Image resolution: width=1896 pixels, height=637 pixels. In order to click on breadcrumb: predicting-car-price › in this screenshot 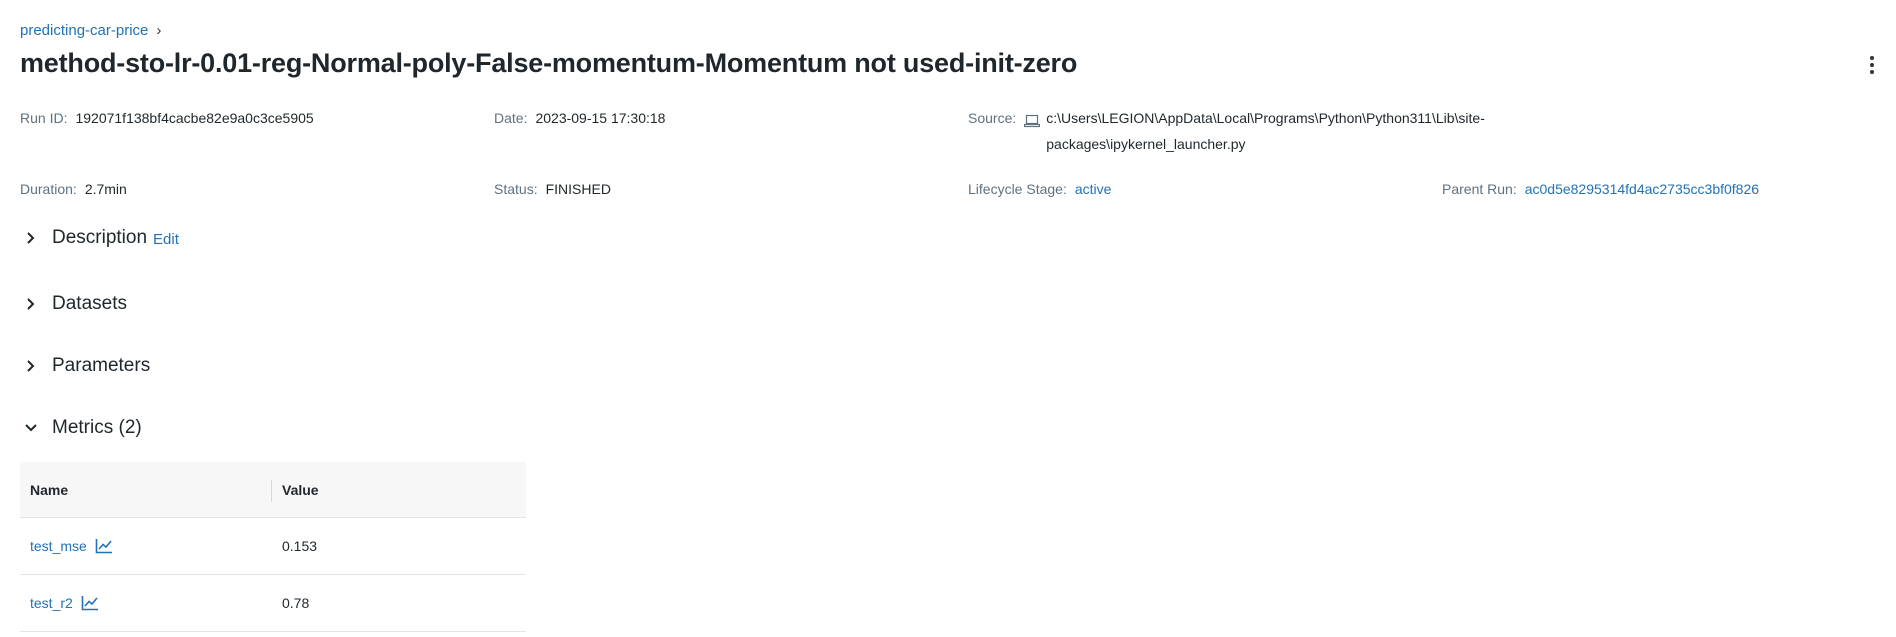, I will do `click(90, 30)`.